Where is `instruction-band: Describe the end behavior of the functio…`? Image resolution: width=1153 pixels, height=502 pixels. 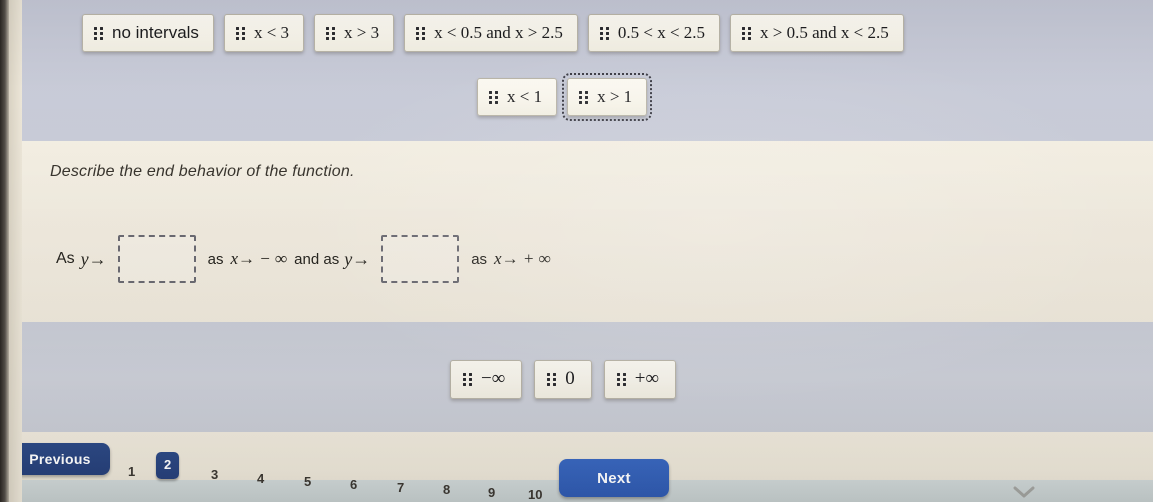 instruction-band: Describe the end behavior of the functio… is located at coordinates (587, 175).